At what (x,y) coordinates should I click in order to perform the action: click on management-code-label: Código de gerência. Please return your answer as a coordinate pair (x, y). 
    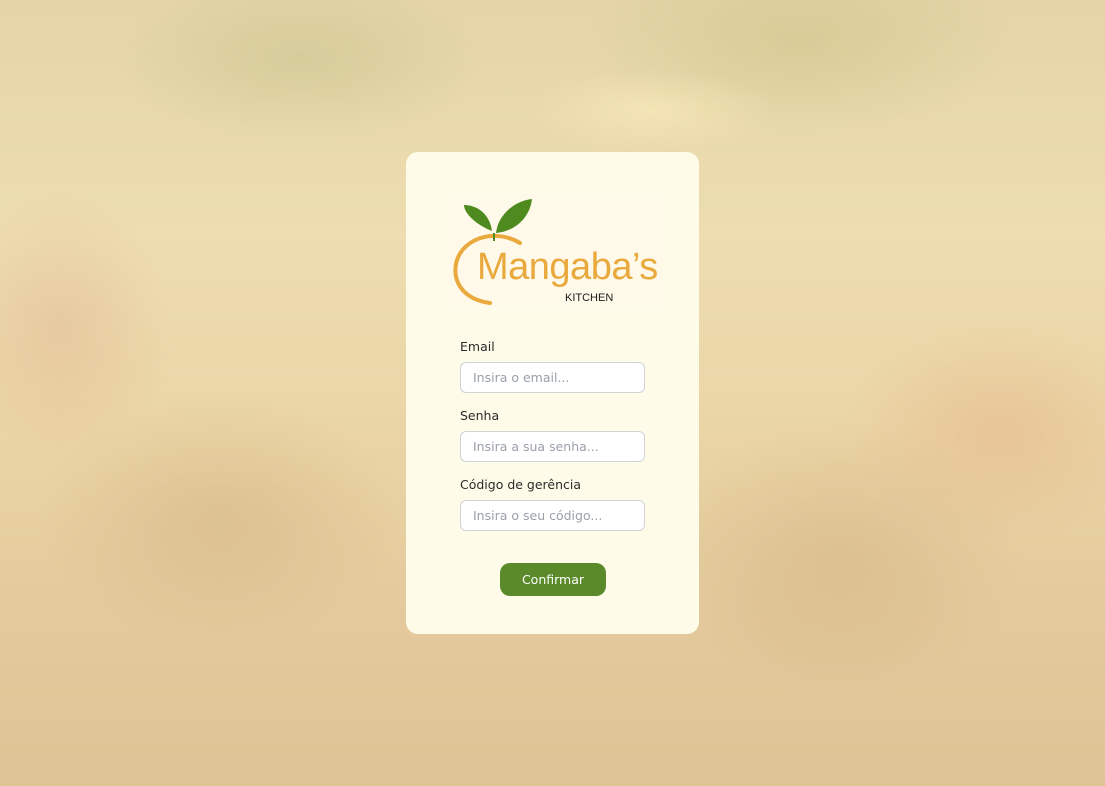
    Looking at the image, I should click on (521, 484).